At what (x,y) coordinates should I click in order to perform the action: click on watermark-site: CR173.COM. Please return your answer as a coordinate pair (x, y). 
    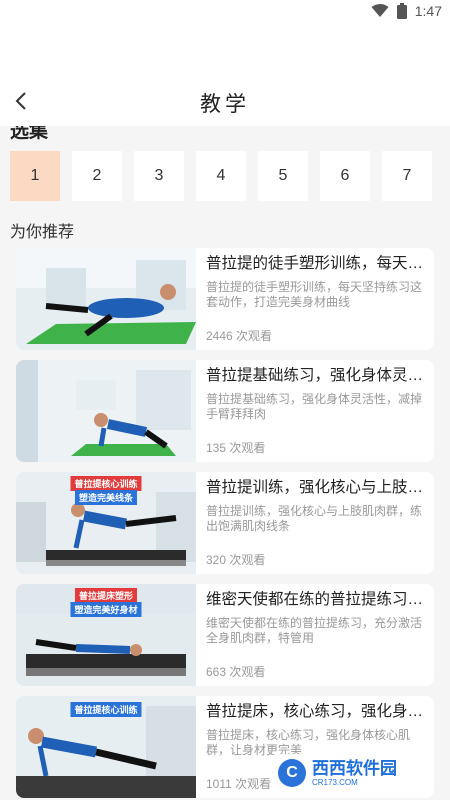
    Looking at the image, I should click on (335, 782).